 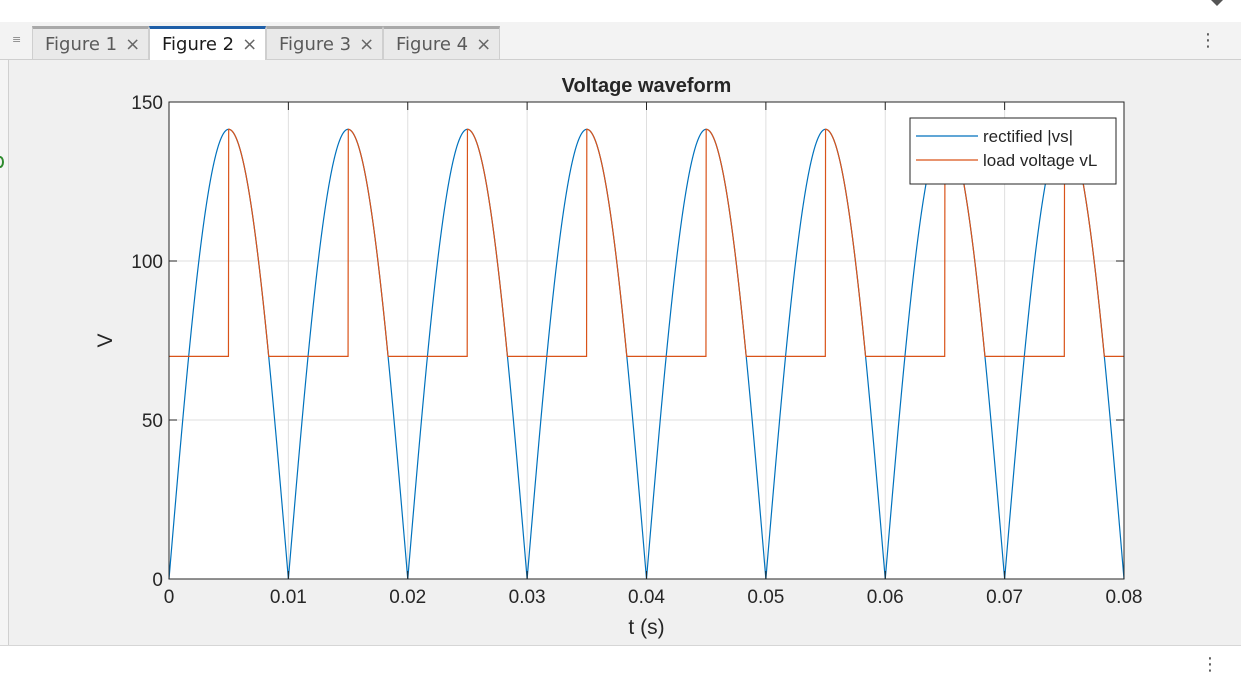 What do you see at coordinates (152, 421) in the screenshot?
I see `y-tick-label: 50` at bounding box center [152, 421].